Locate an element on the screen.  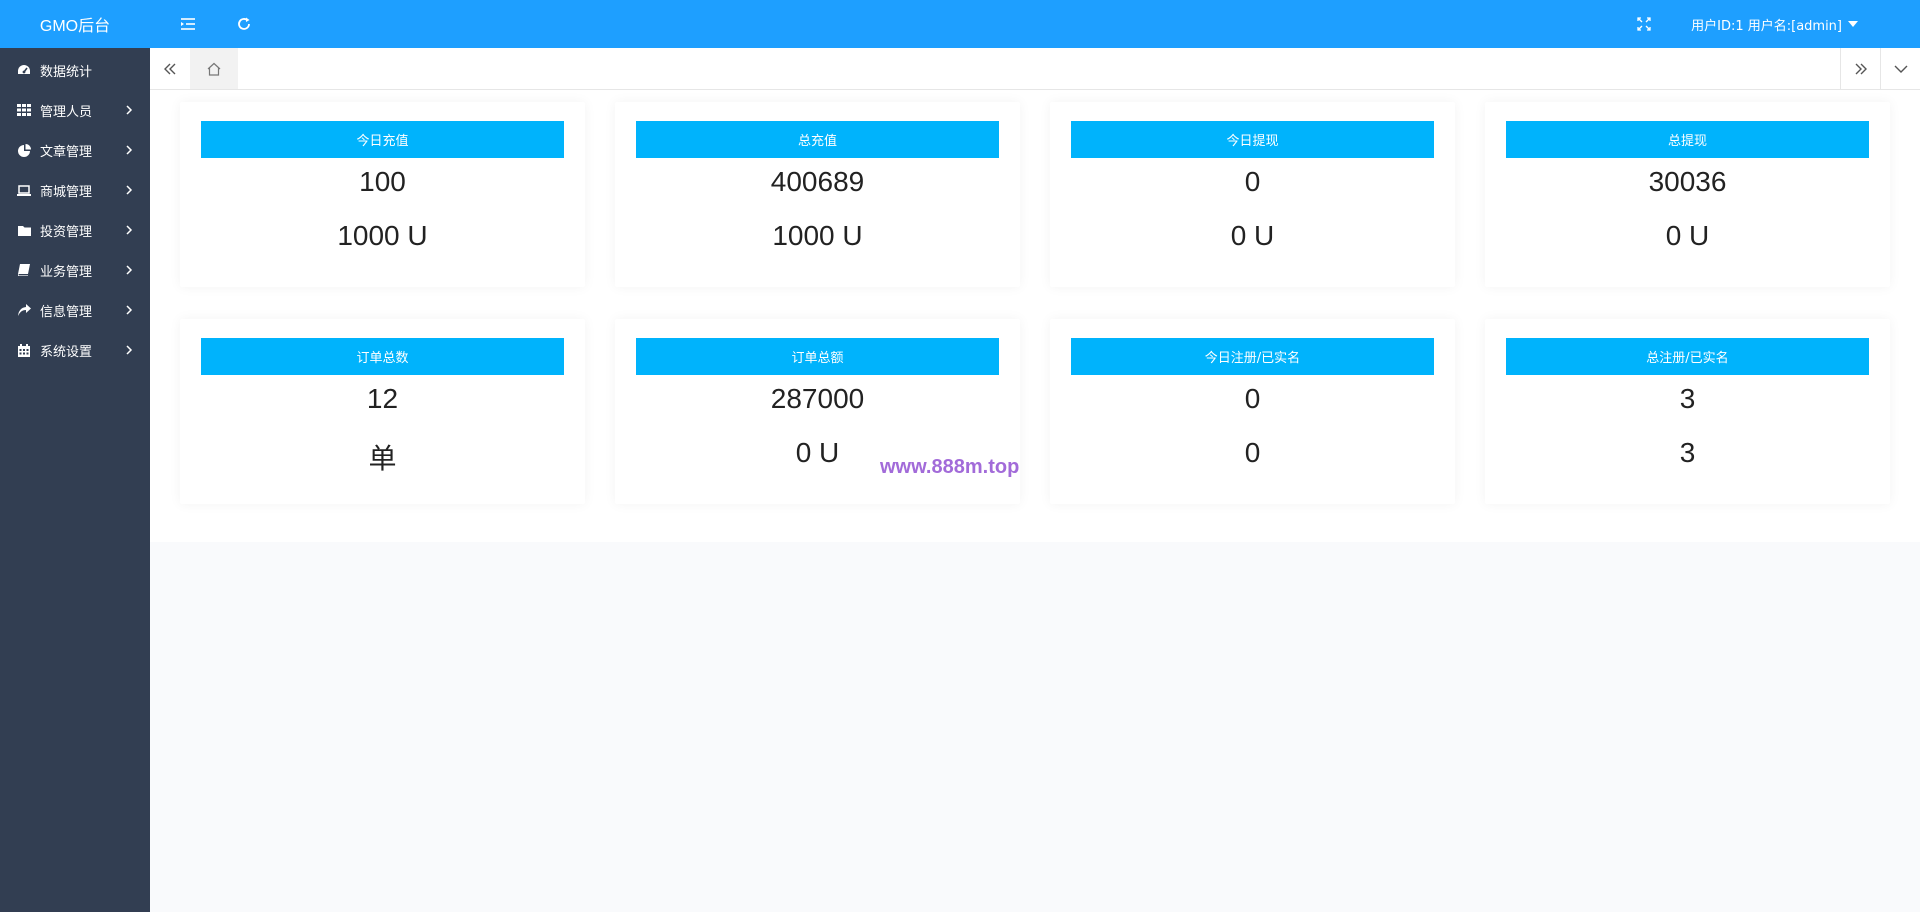
stat-card-today-recharge: 今日充值 100 1000 U is located at coordinates (382, 194).